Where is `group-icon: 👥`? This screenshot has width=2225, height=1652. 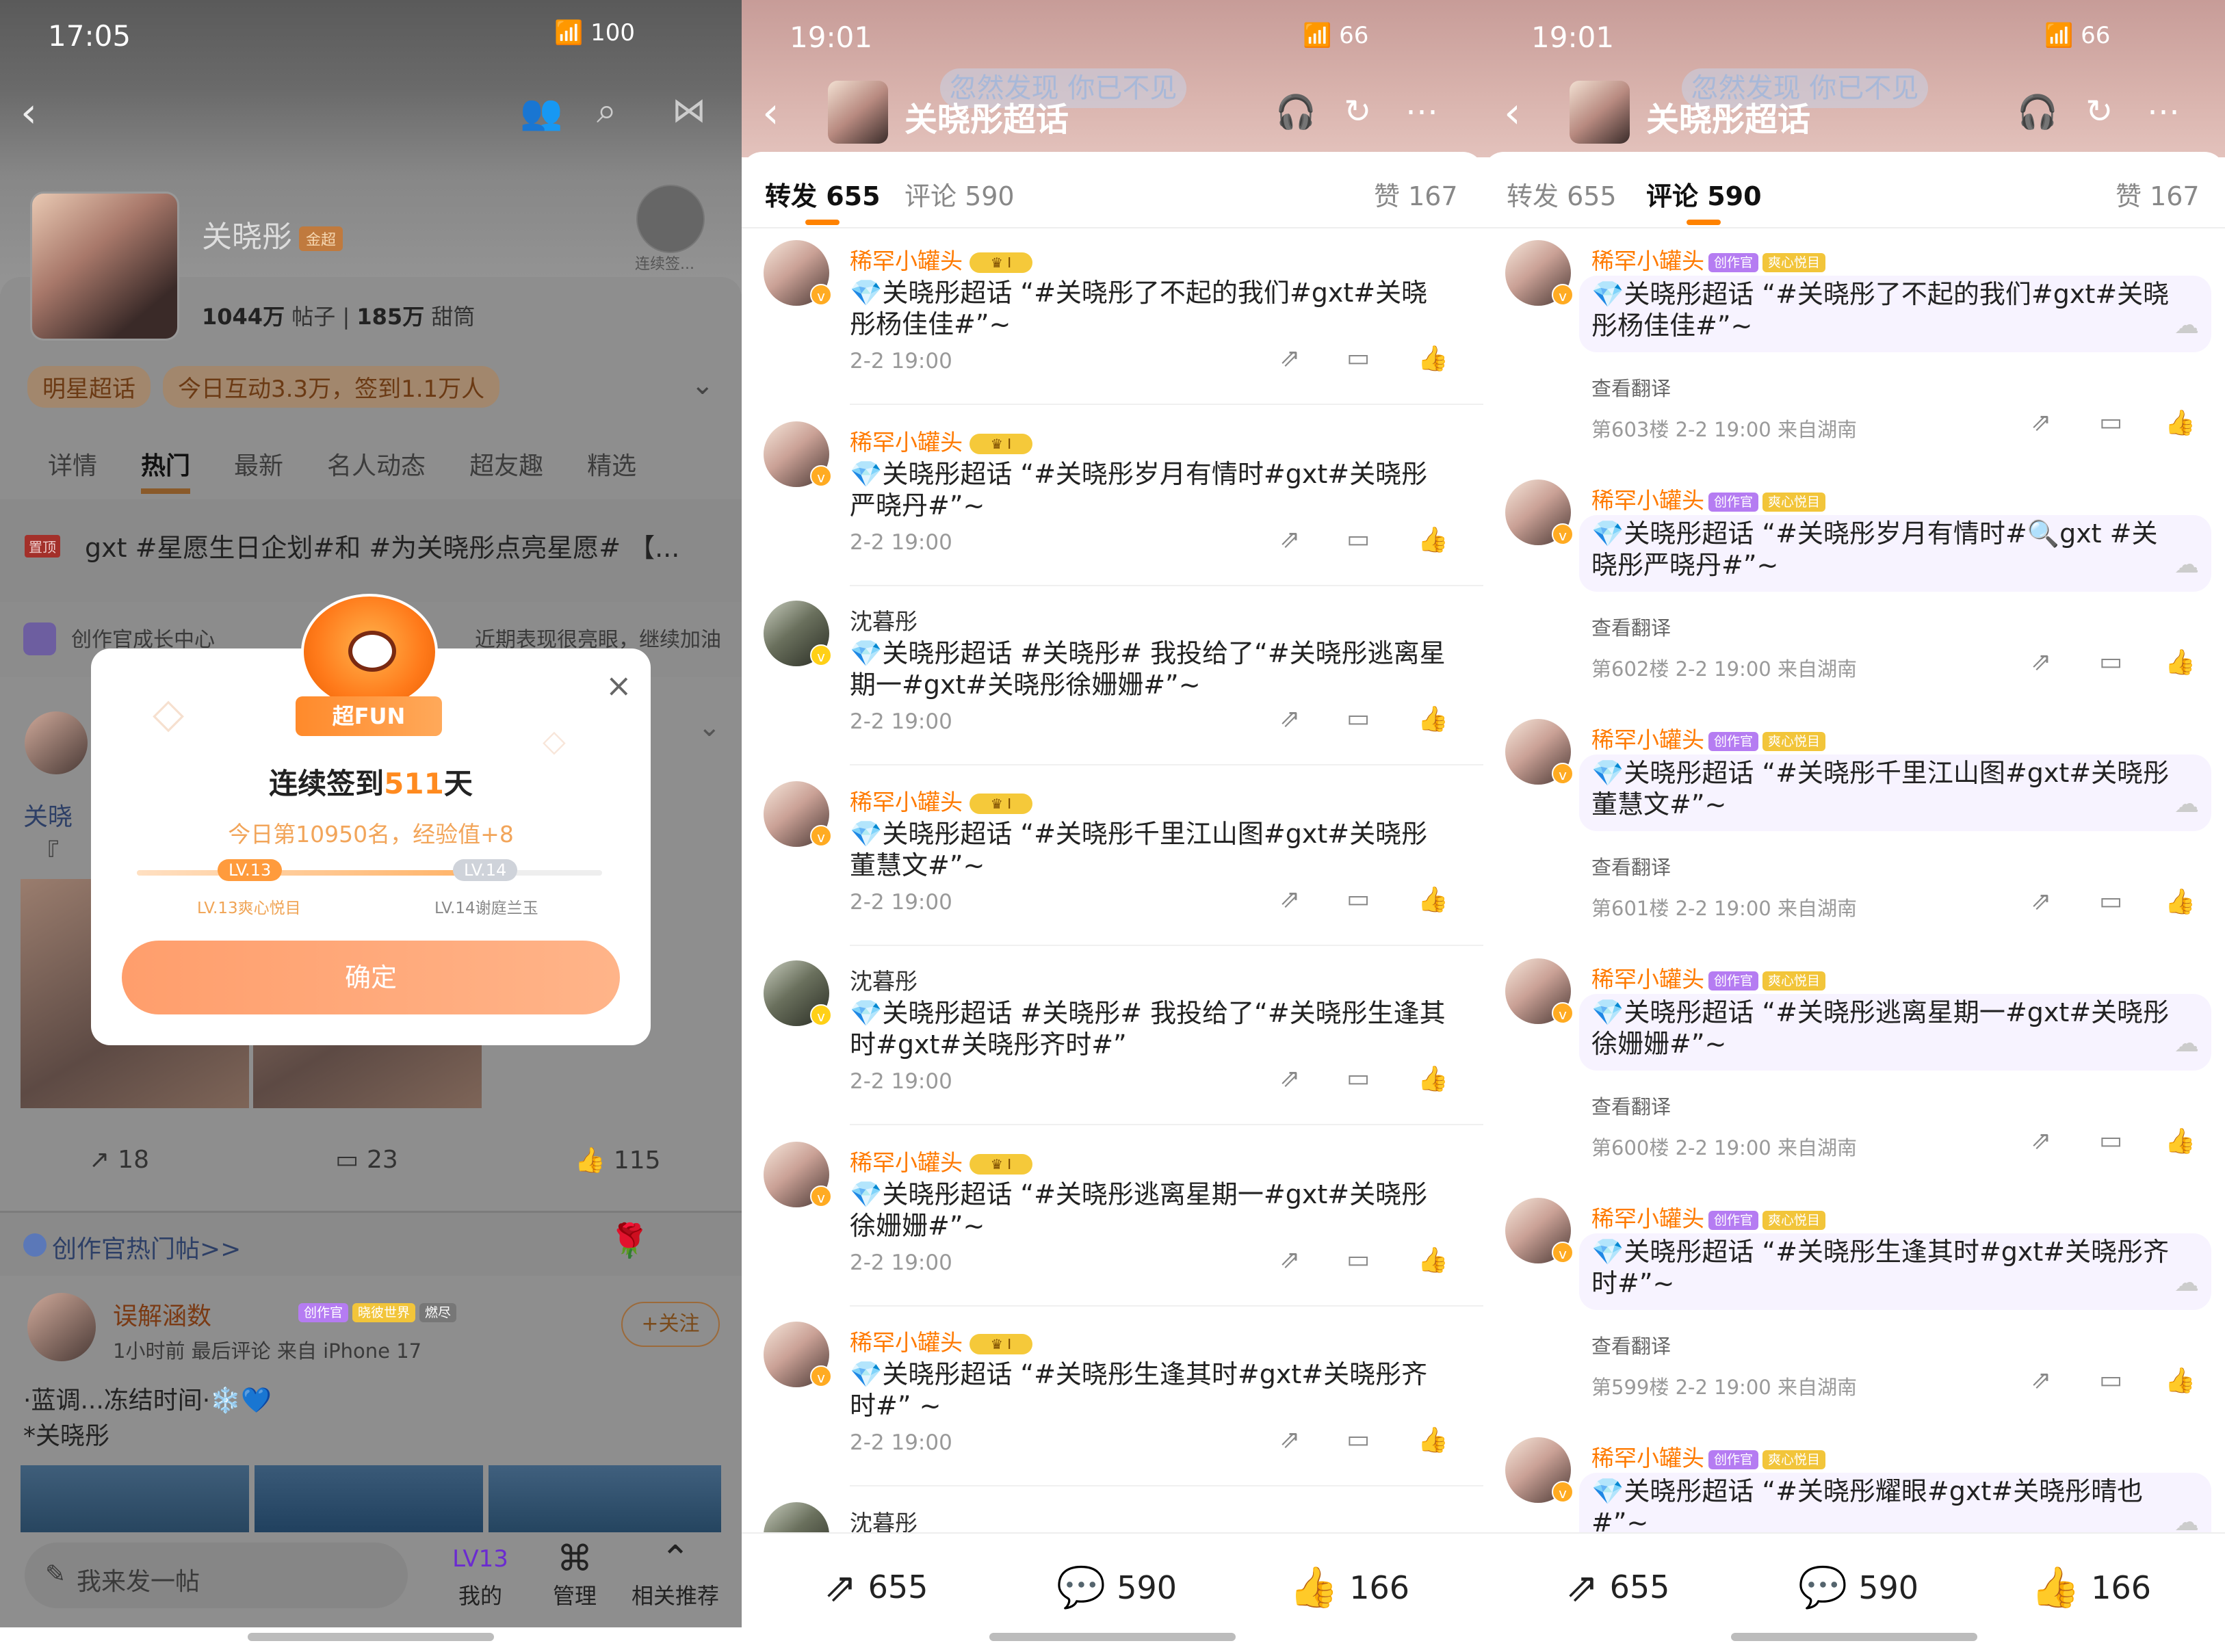
group-icon: 👥 is located at coordinates (541, 113).